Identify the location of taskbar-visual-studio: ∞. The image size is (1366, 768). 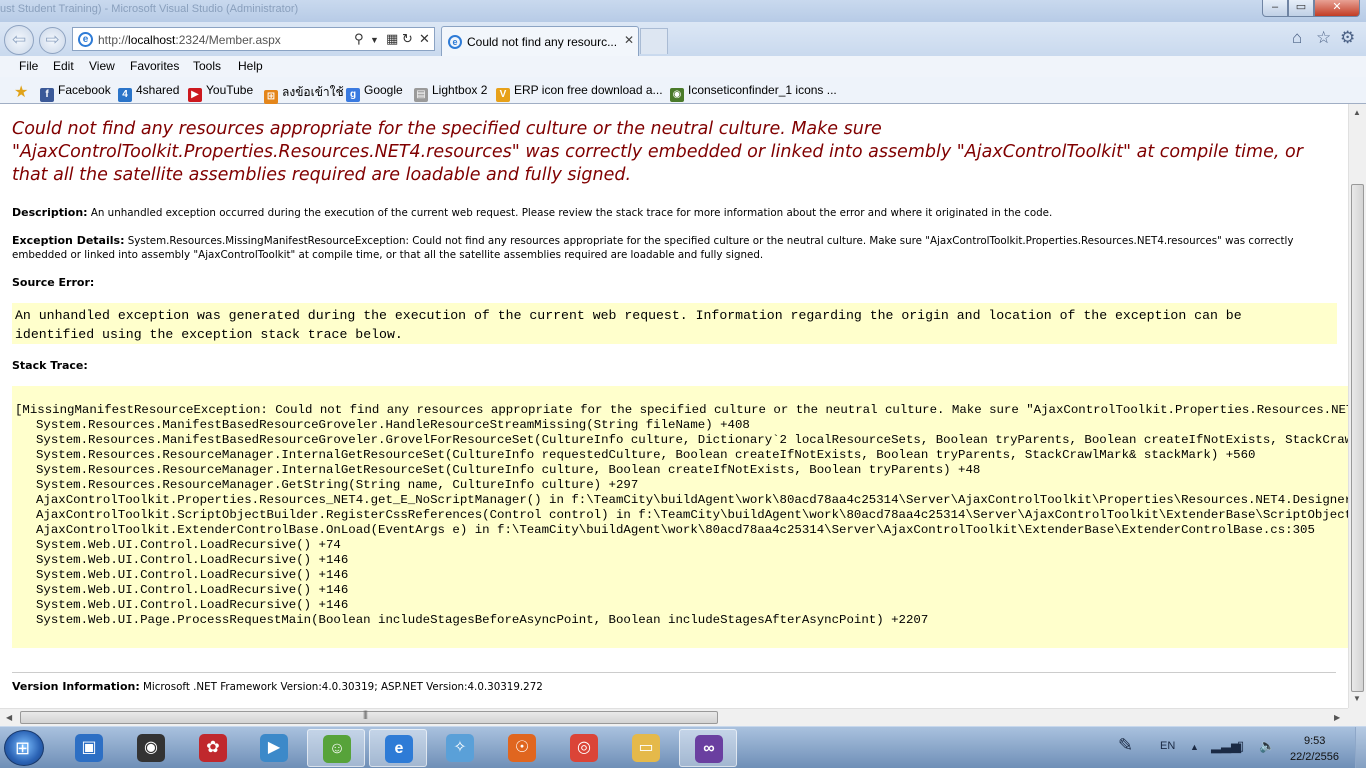
(708, 748).